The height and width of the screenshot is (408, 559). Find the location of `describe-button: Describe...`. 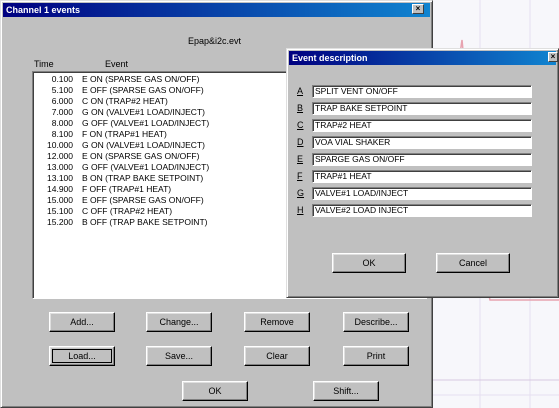

describe-button: Describe... is located at coordinates (376, 322).